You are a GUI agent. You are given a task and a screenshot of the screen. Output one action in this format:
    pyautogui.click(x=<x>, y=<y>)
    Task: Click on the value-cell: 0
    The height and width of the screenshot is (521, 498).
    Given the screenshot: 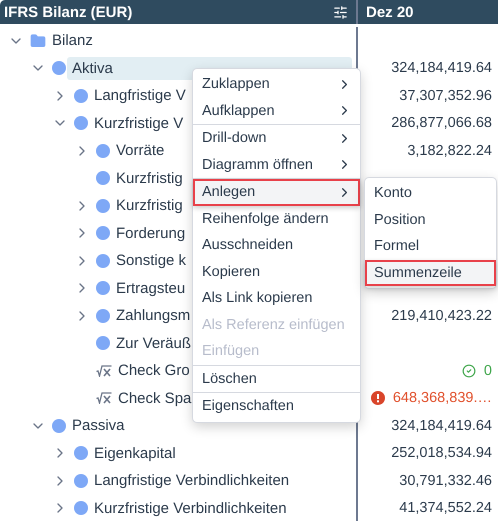 What is the action you would take?
    pyautogui.click(x=488, y=370)
    